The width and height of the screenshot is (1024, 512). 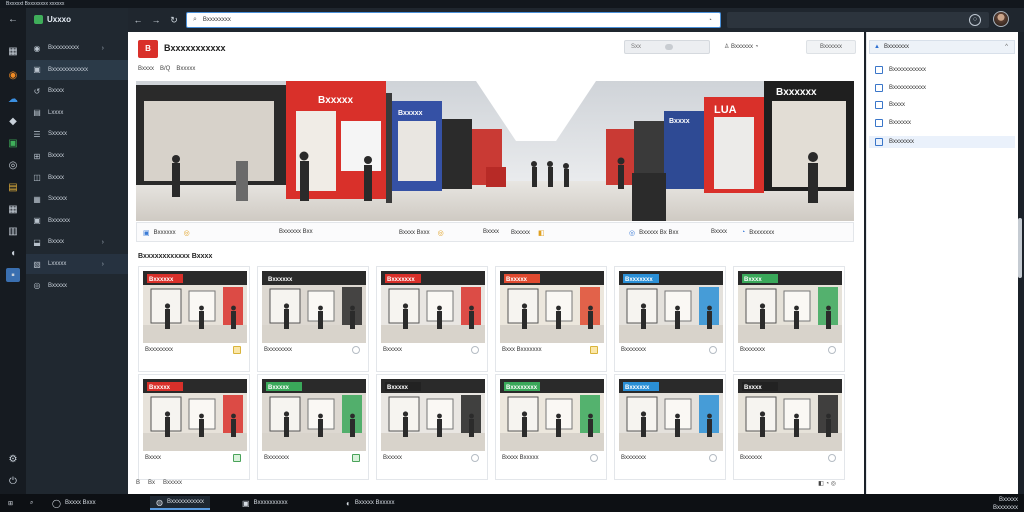 I want to click on sidebar-item: ⊞ Bxxxx, so click(x=77, y=156).